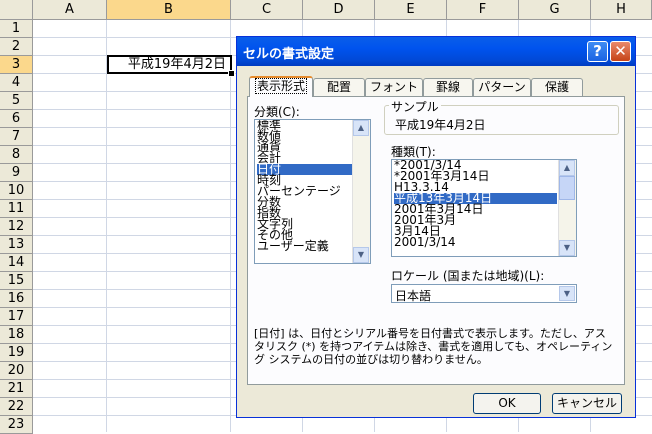 The height and width of the screenshot is (434, 652). Describe the element at coordinates (267, 10) in the screenshot. I see `column-header-c: C` at that location.